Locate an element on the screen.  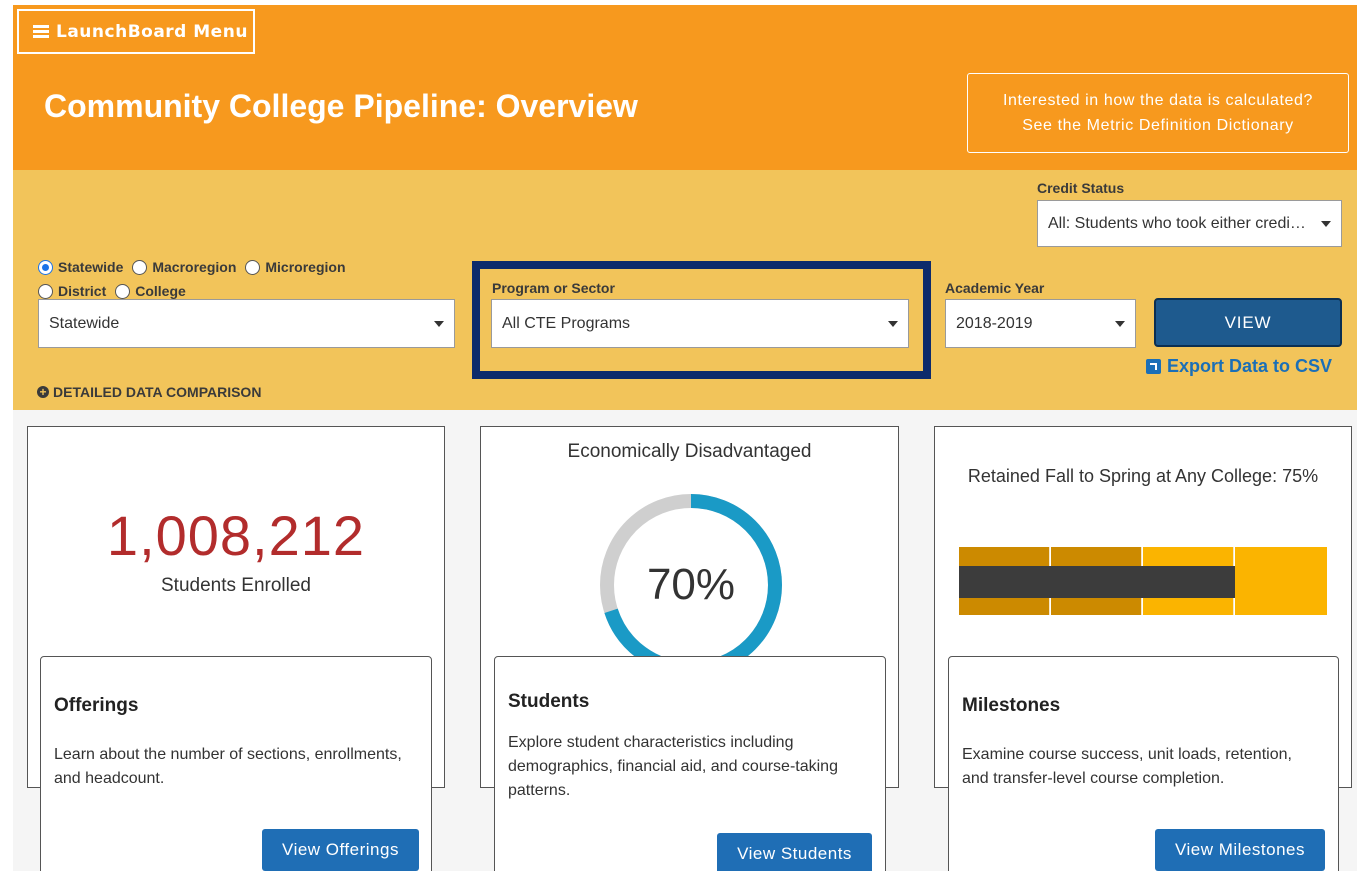
geography-value: Statewide is located at coordinates (84, 323).